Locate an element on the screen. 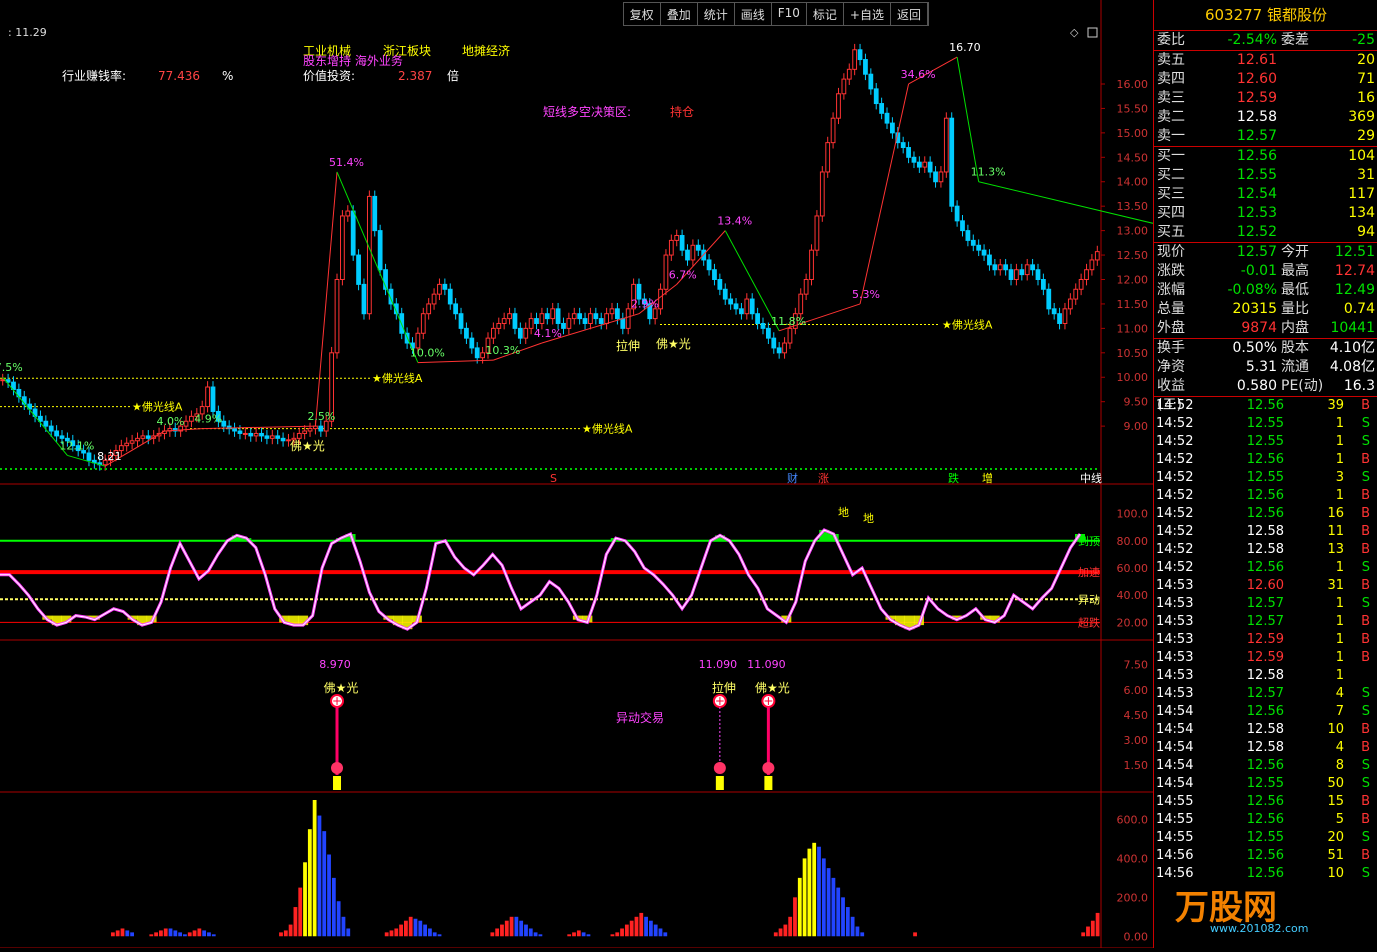  stat-value: 4.08亿 is located at coordinates (1352, 367).